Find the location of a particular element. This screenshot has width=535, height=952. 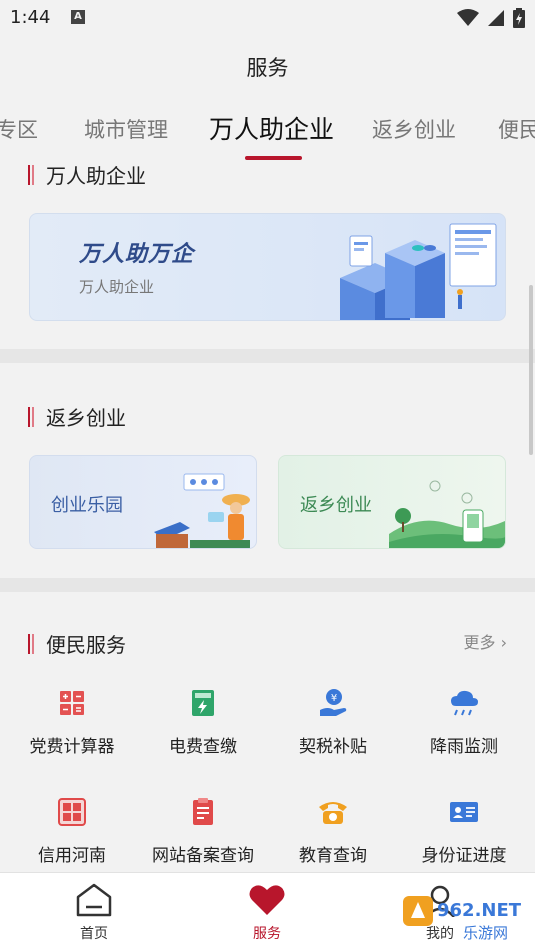

rain-cloud-icon is located at coordinates (464, 703).